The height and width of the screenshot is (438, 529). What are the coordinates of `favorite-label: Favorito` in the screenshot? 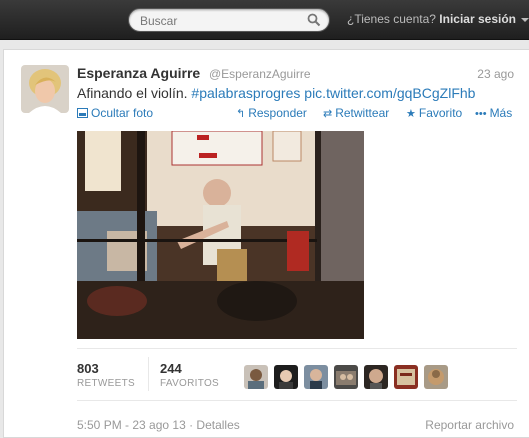 It's located at (440, 113).